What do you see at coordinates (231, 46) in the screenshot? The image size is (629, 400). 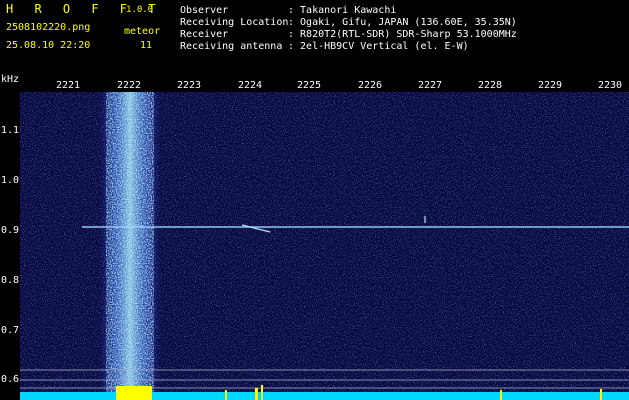 I see `antenna-label: Receiving antenna` at bounding box center [231, 46].